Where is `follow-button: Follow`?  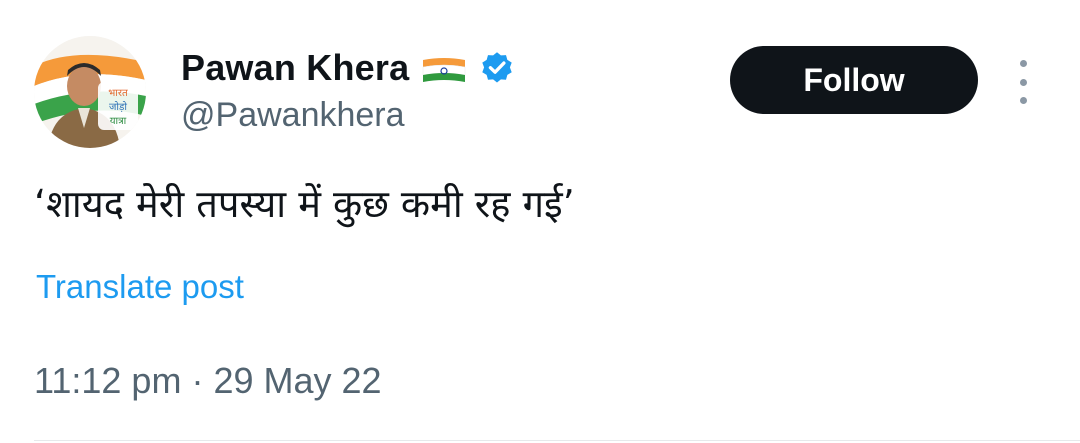
follow-button: Follow is located at coordinates (854, 80).